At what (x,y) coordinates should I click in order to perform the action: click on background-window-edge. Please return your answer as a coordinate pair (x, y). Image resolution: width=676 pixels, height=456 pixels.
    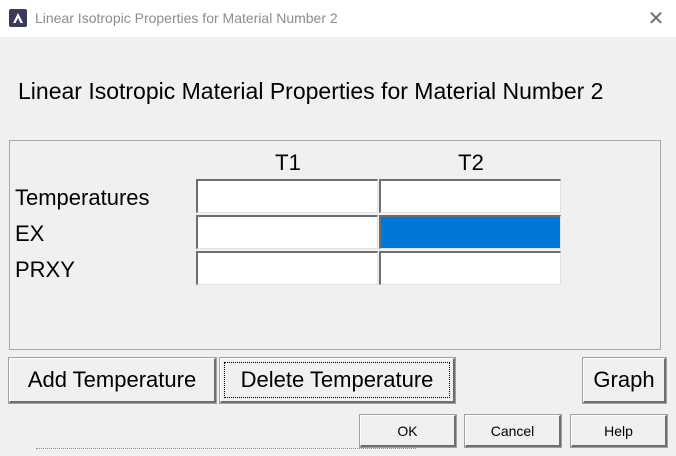
    Looking at the image, I should click on (338, 452).